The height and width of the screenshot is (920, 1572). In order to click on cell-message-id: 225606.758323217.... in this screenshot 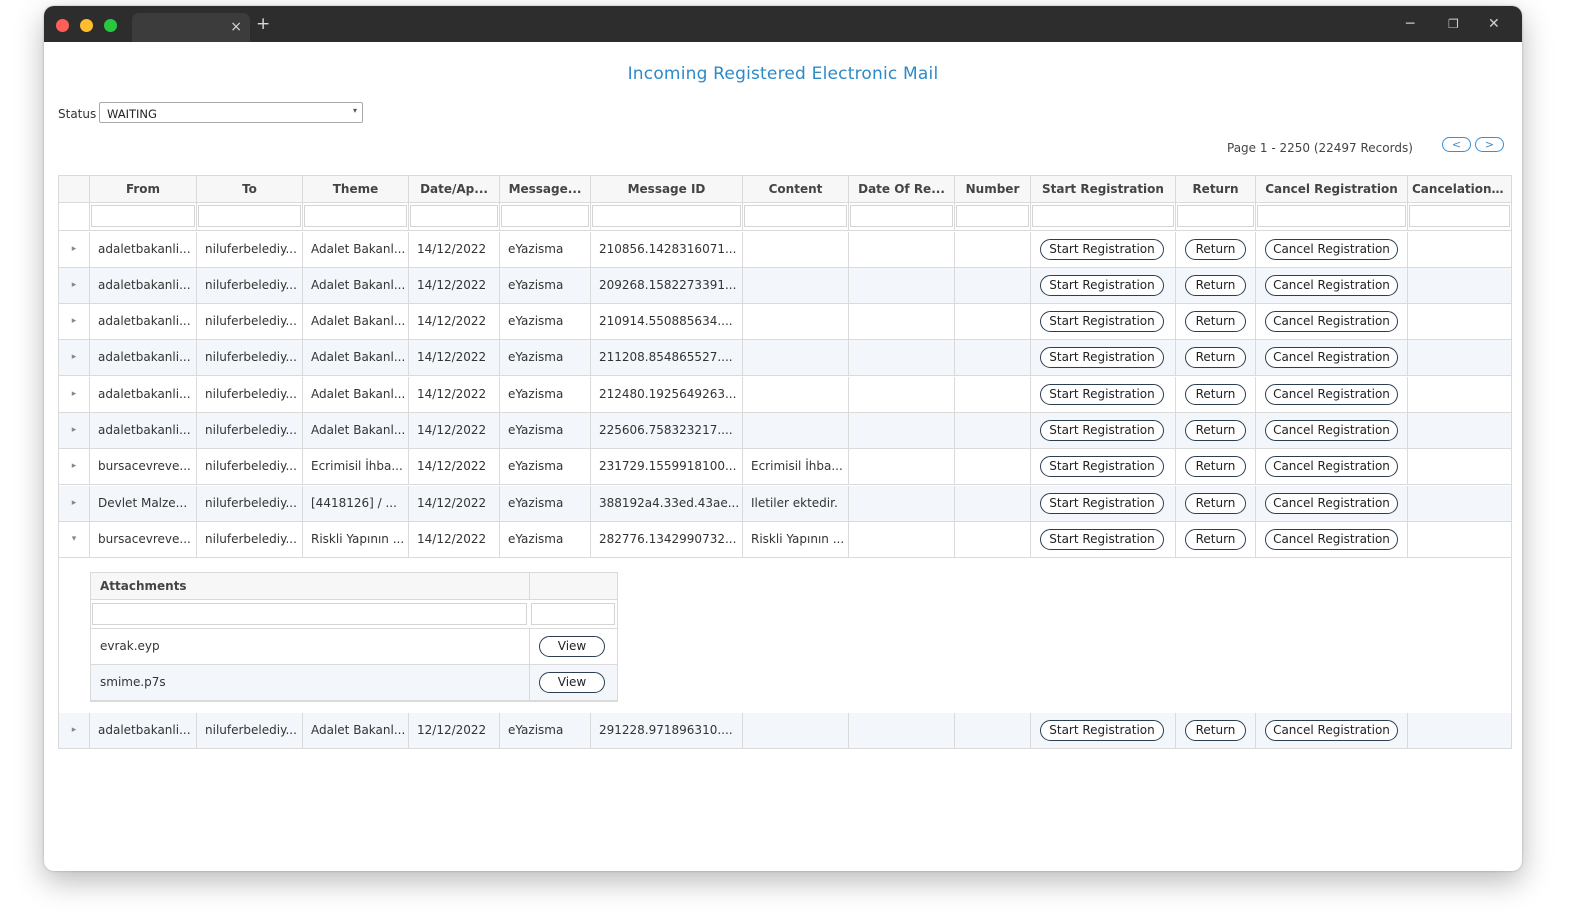, I will do `click(666, 431)`.